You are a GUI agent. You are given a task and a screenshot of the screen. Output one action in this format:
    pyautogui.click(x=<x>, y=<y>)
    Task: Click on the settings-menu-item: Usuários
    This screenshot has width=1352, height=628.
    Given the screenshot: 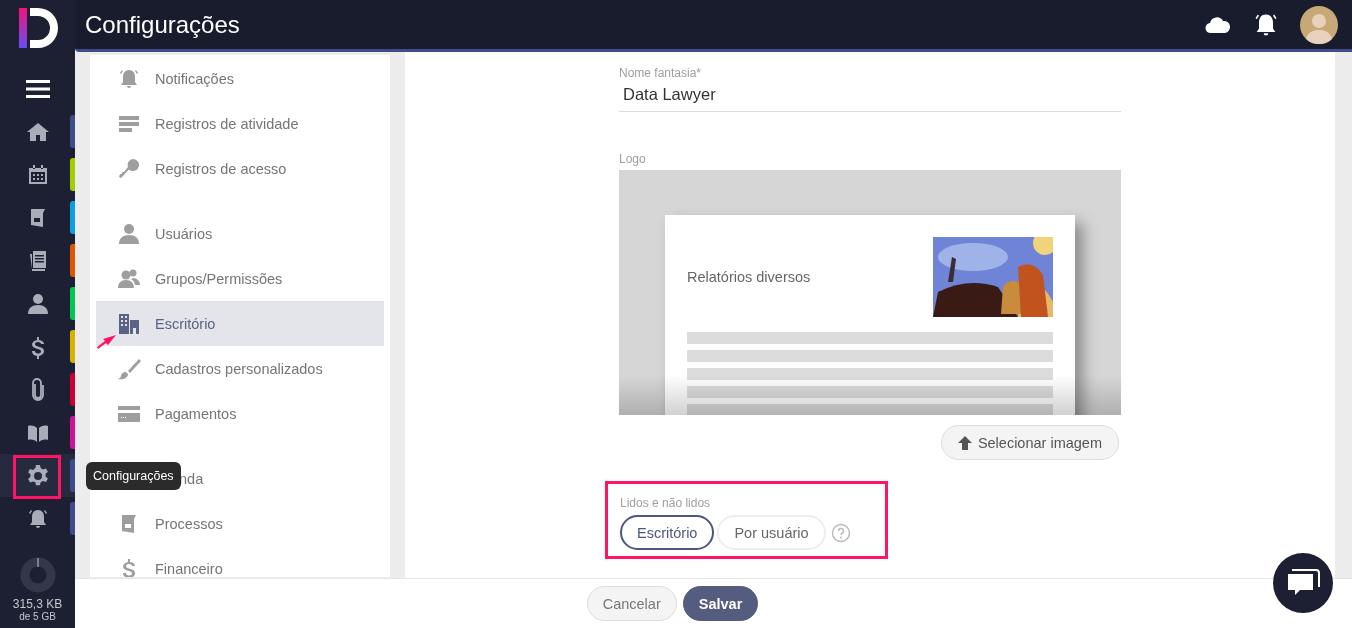 What is the action you would take?
    pyautogui.click(x=240, y=233)
    